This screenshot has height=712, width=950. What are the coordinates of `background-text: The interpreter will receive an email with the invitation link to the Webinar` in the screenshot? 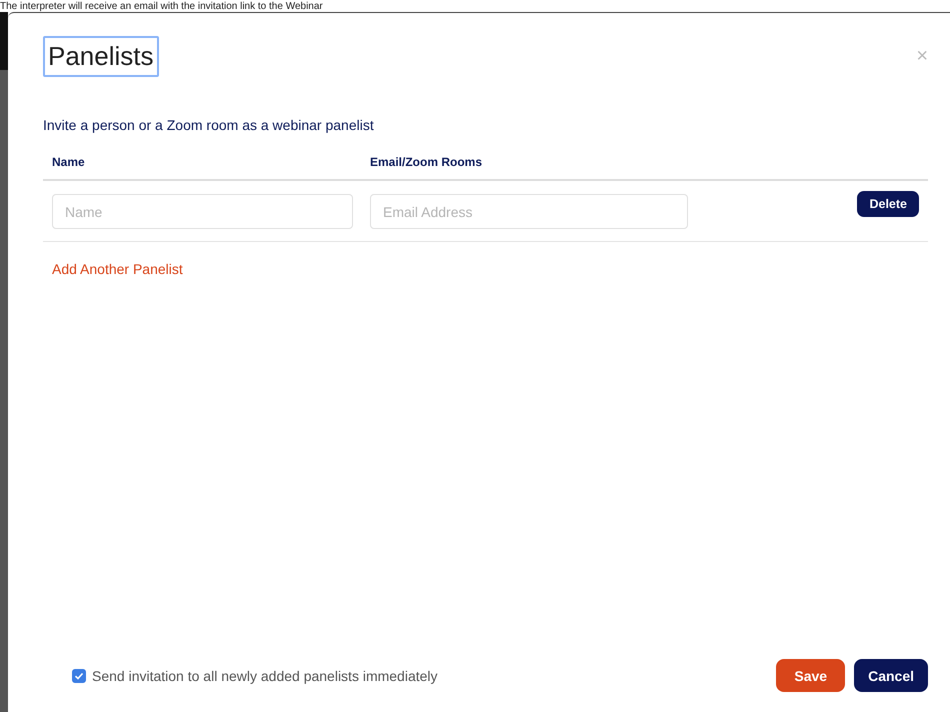 It's located at (161, 6).